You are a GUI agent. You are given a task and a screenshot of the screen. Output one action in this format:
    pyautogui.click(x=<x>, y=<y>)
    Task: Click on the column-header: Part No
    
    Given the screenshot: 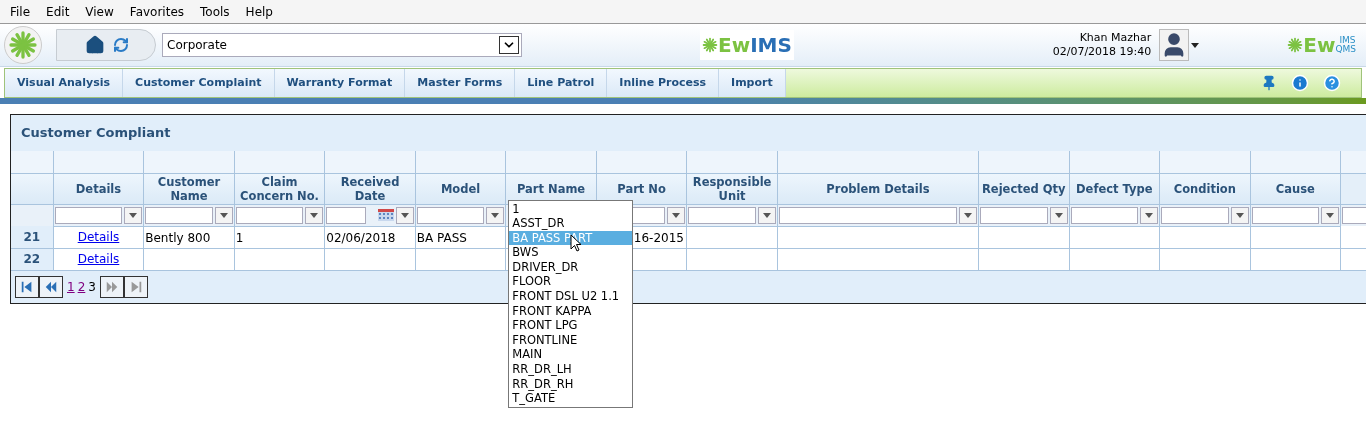 What is the action you would take?
    pyautogui.click(x=641, y=188)
    